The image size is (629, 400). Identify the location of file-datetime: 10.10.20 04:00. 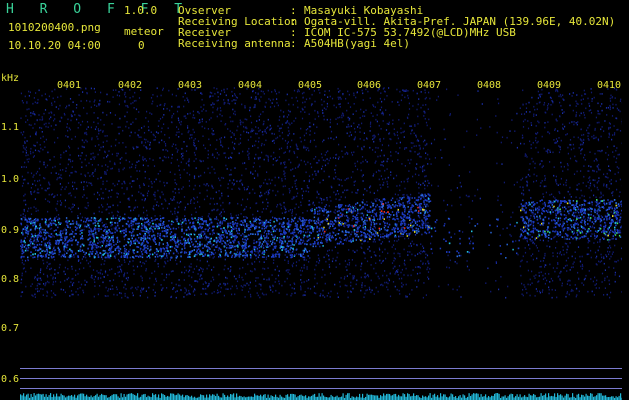
(54, 45).